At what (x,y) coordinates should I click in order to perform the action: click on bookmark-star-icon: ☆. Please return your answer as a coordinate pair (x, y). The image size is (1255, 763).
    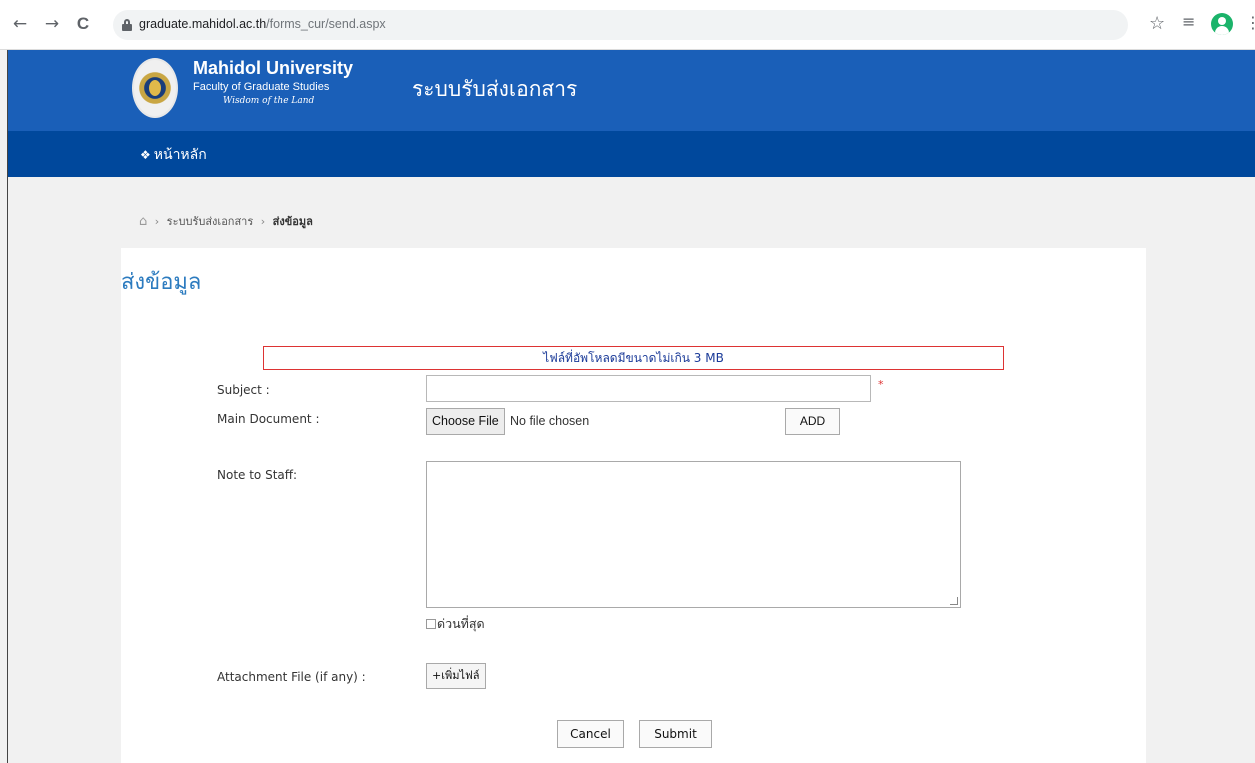
    Looking at the image, I should click on (1157, 23).